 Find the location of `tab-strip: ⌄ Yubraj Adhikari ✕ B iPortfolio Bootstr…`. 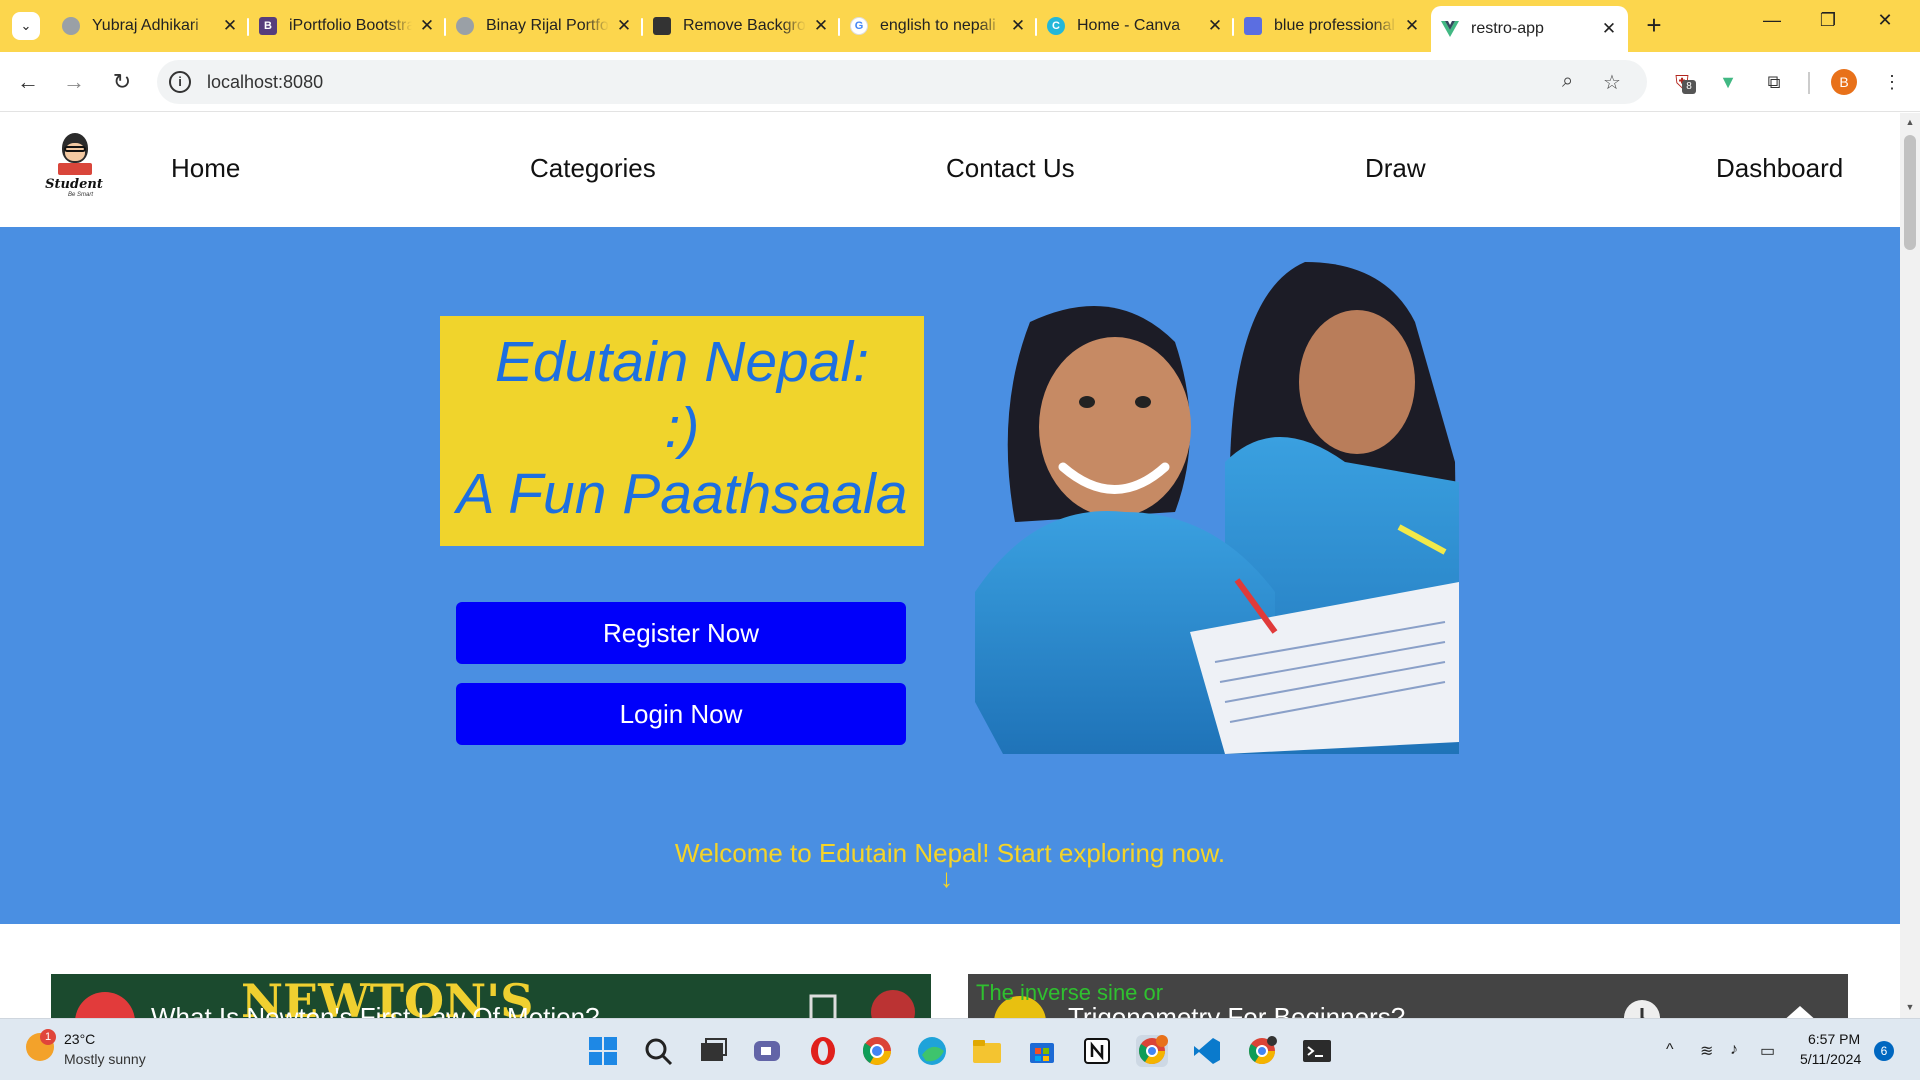

tab-strip: ⌄ Yubraj Adhikari ✕ B iPortfolio Bootstr… is located at coordinates (960, 26).